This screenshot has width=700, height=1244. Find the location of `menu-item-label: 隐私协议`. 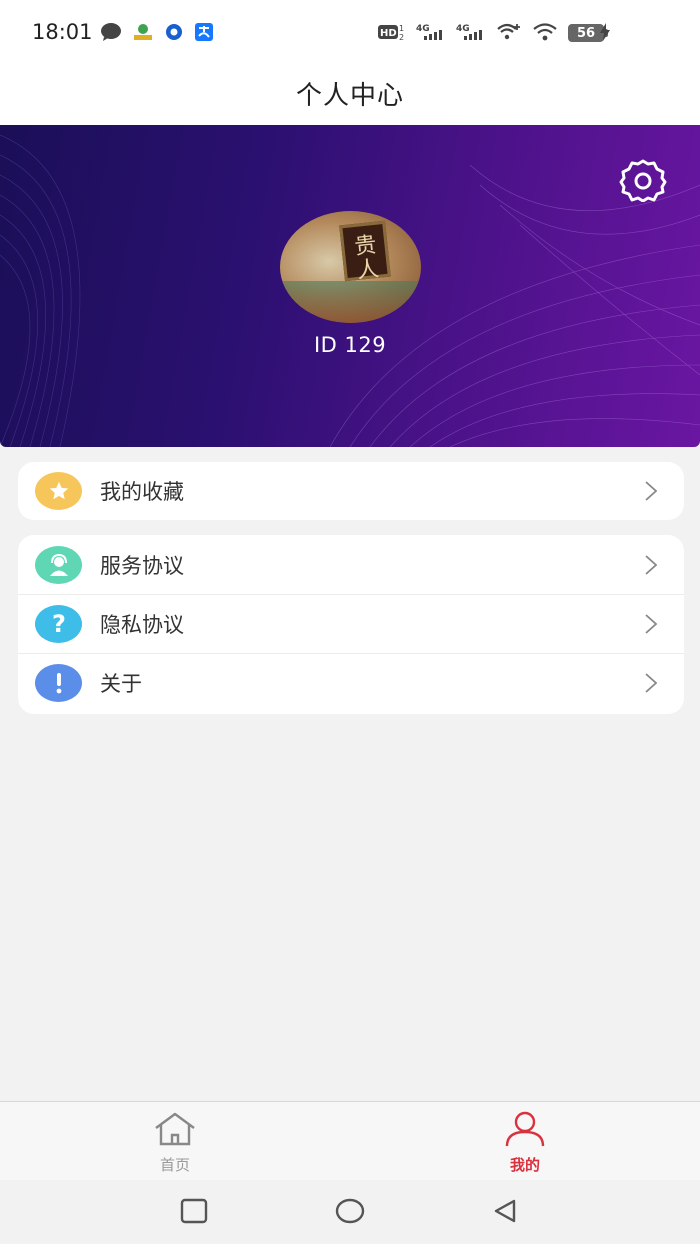

menu-item-label: 隐私协议 is located at coordinates (142, 625).